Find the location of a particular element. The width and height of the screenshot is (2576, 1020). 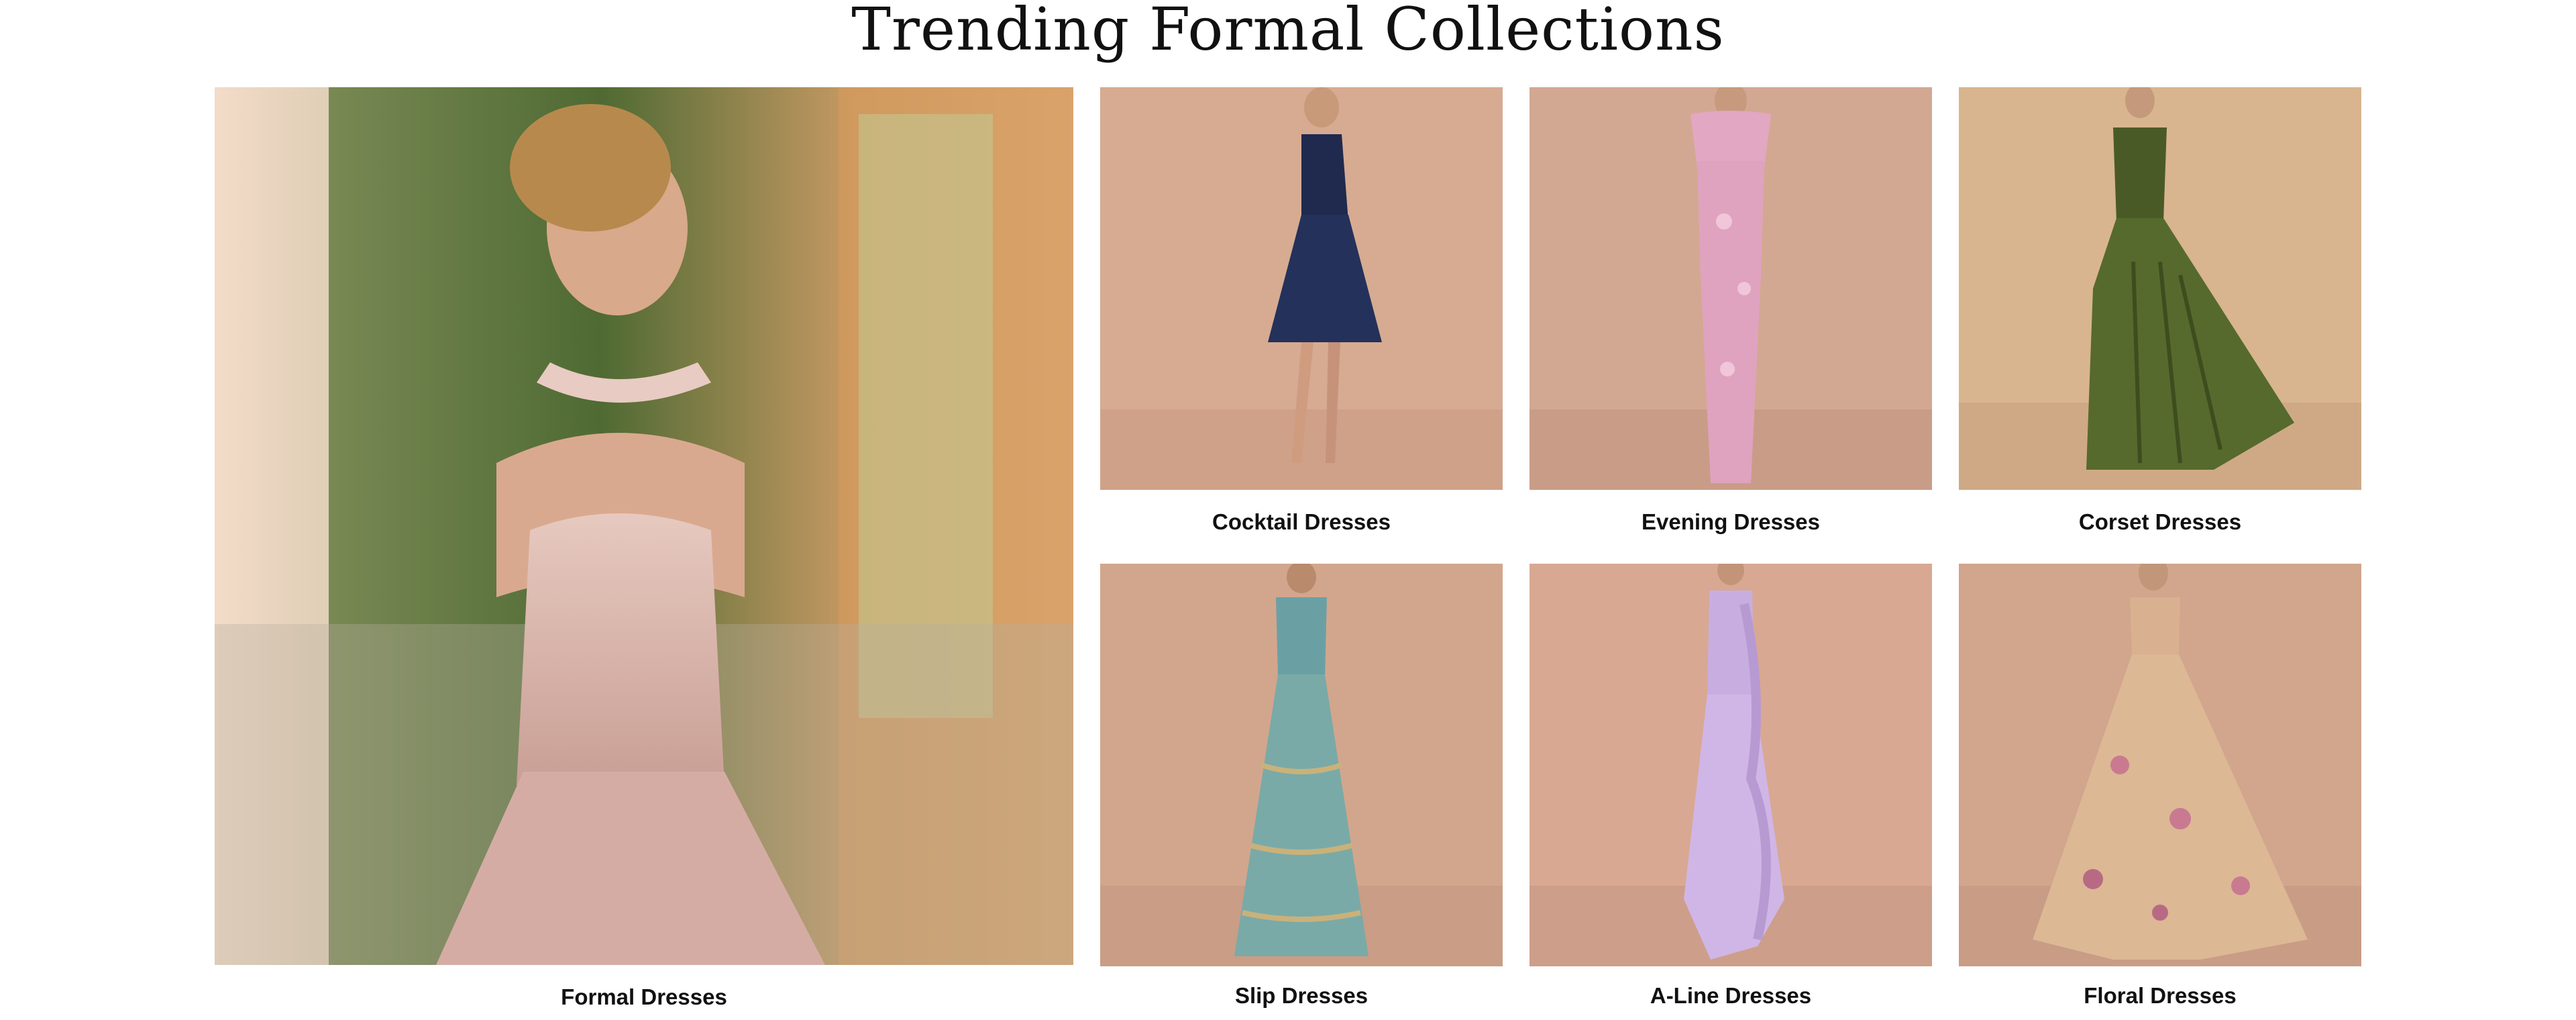

collection-tile-cocktail: Cocktail Dresses is located at coordinates (1301, 315).